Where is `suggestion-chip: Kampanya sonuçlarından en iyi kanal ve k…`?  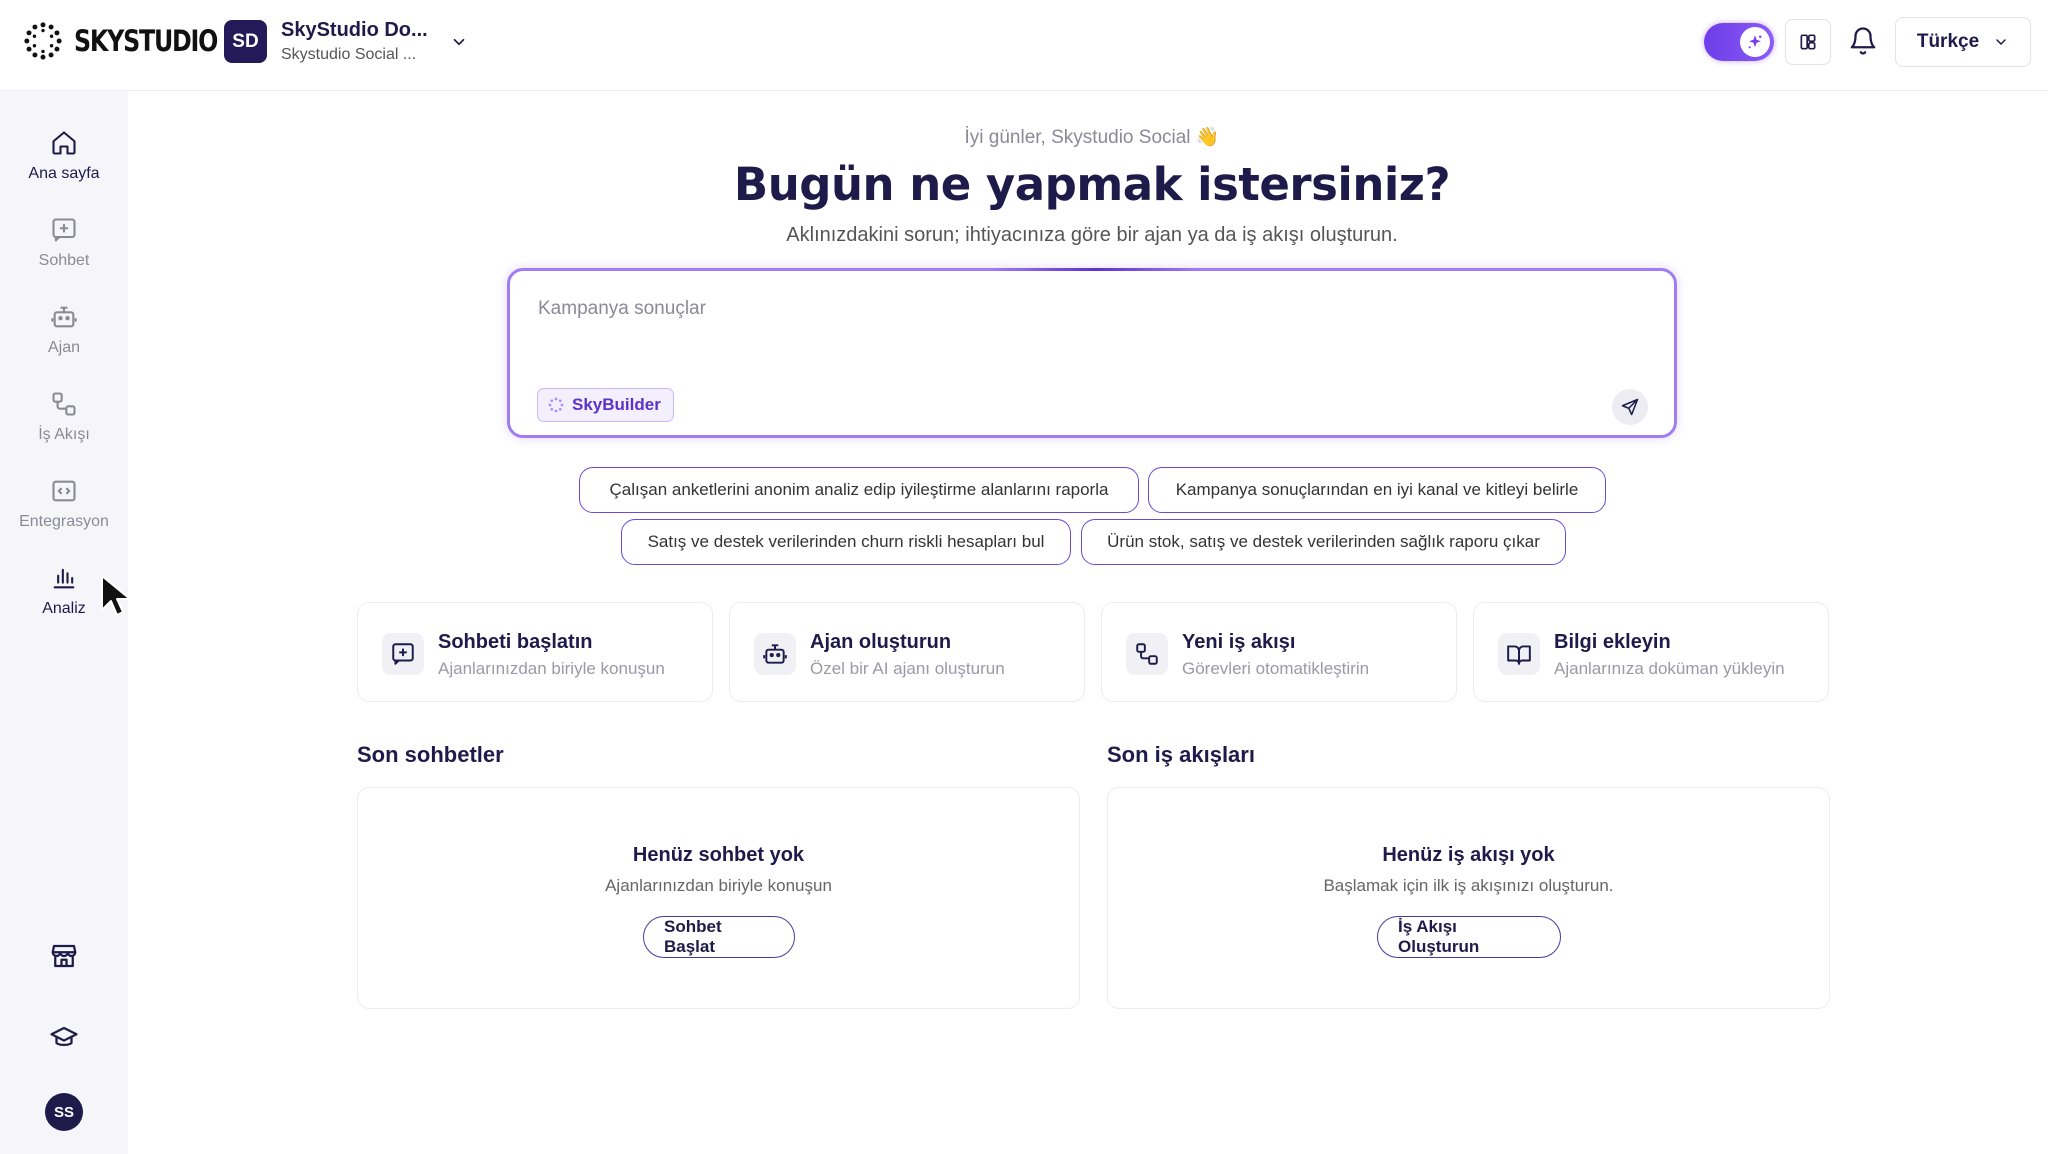 suggestion-chip: Kampanya sonuçlarından en iyi kanal ve k… is located at coordinates (1377, 490).